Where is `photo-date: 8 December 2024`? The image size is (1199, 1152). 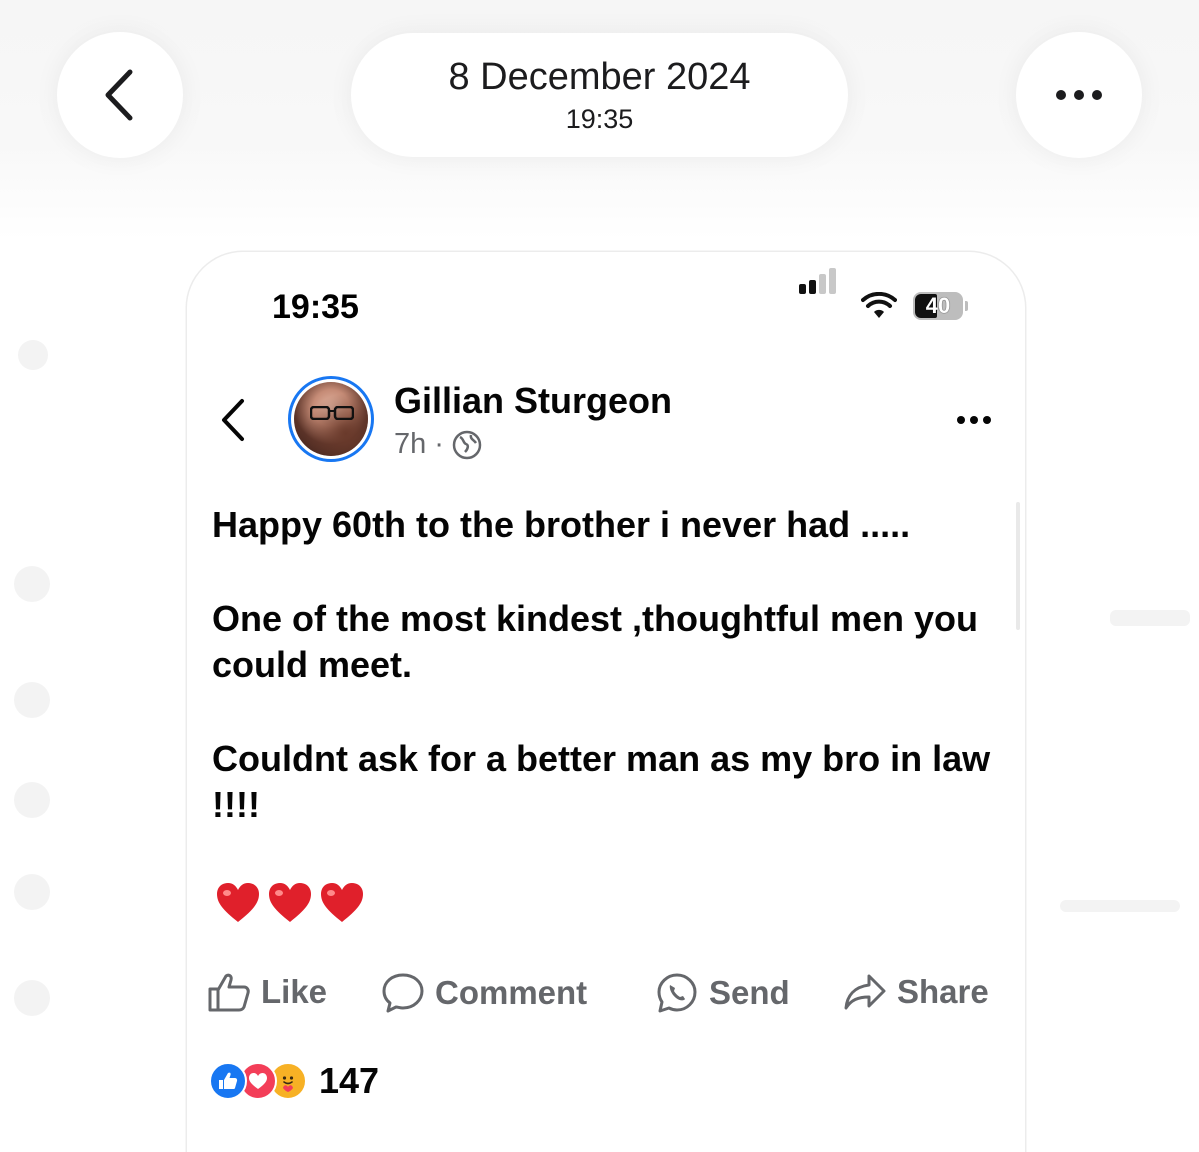 photo-date: 8 December 2024 is located at coordinates (599, 77).